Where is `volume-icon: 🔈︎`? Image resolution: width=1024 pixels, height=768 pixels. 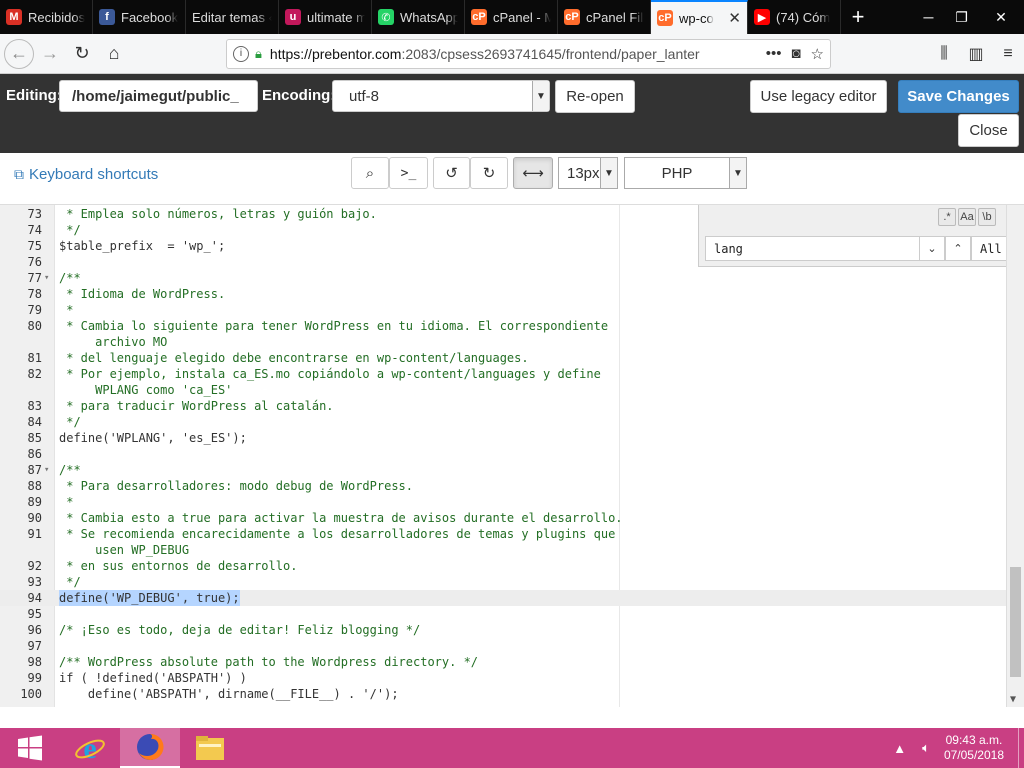 volume-icon: 🔈︎ is located at coordinates (926, 748).